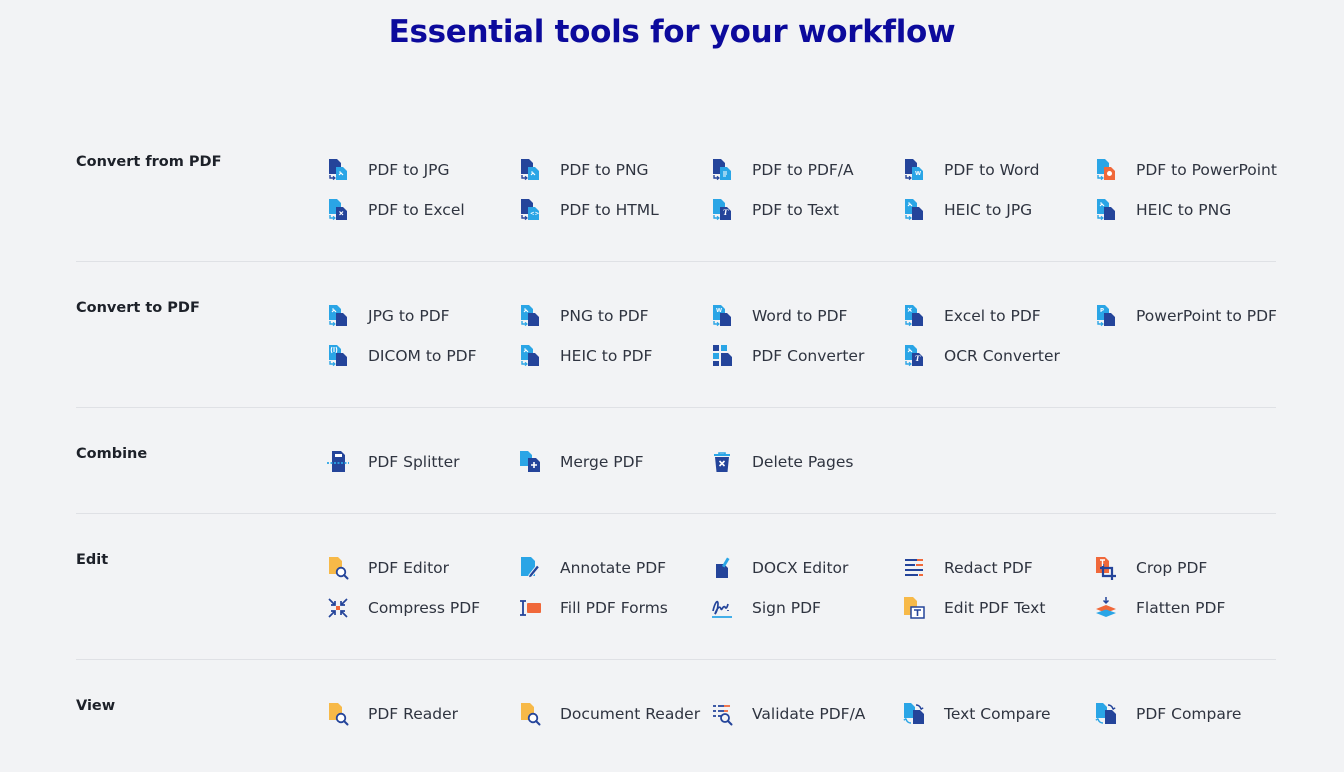  I want to click on tool-label: Delete Pages, so click(803, 462).